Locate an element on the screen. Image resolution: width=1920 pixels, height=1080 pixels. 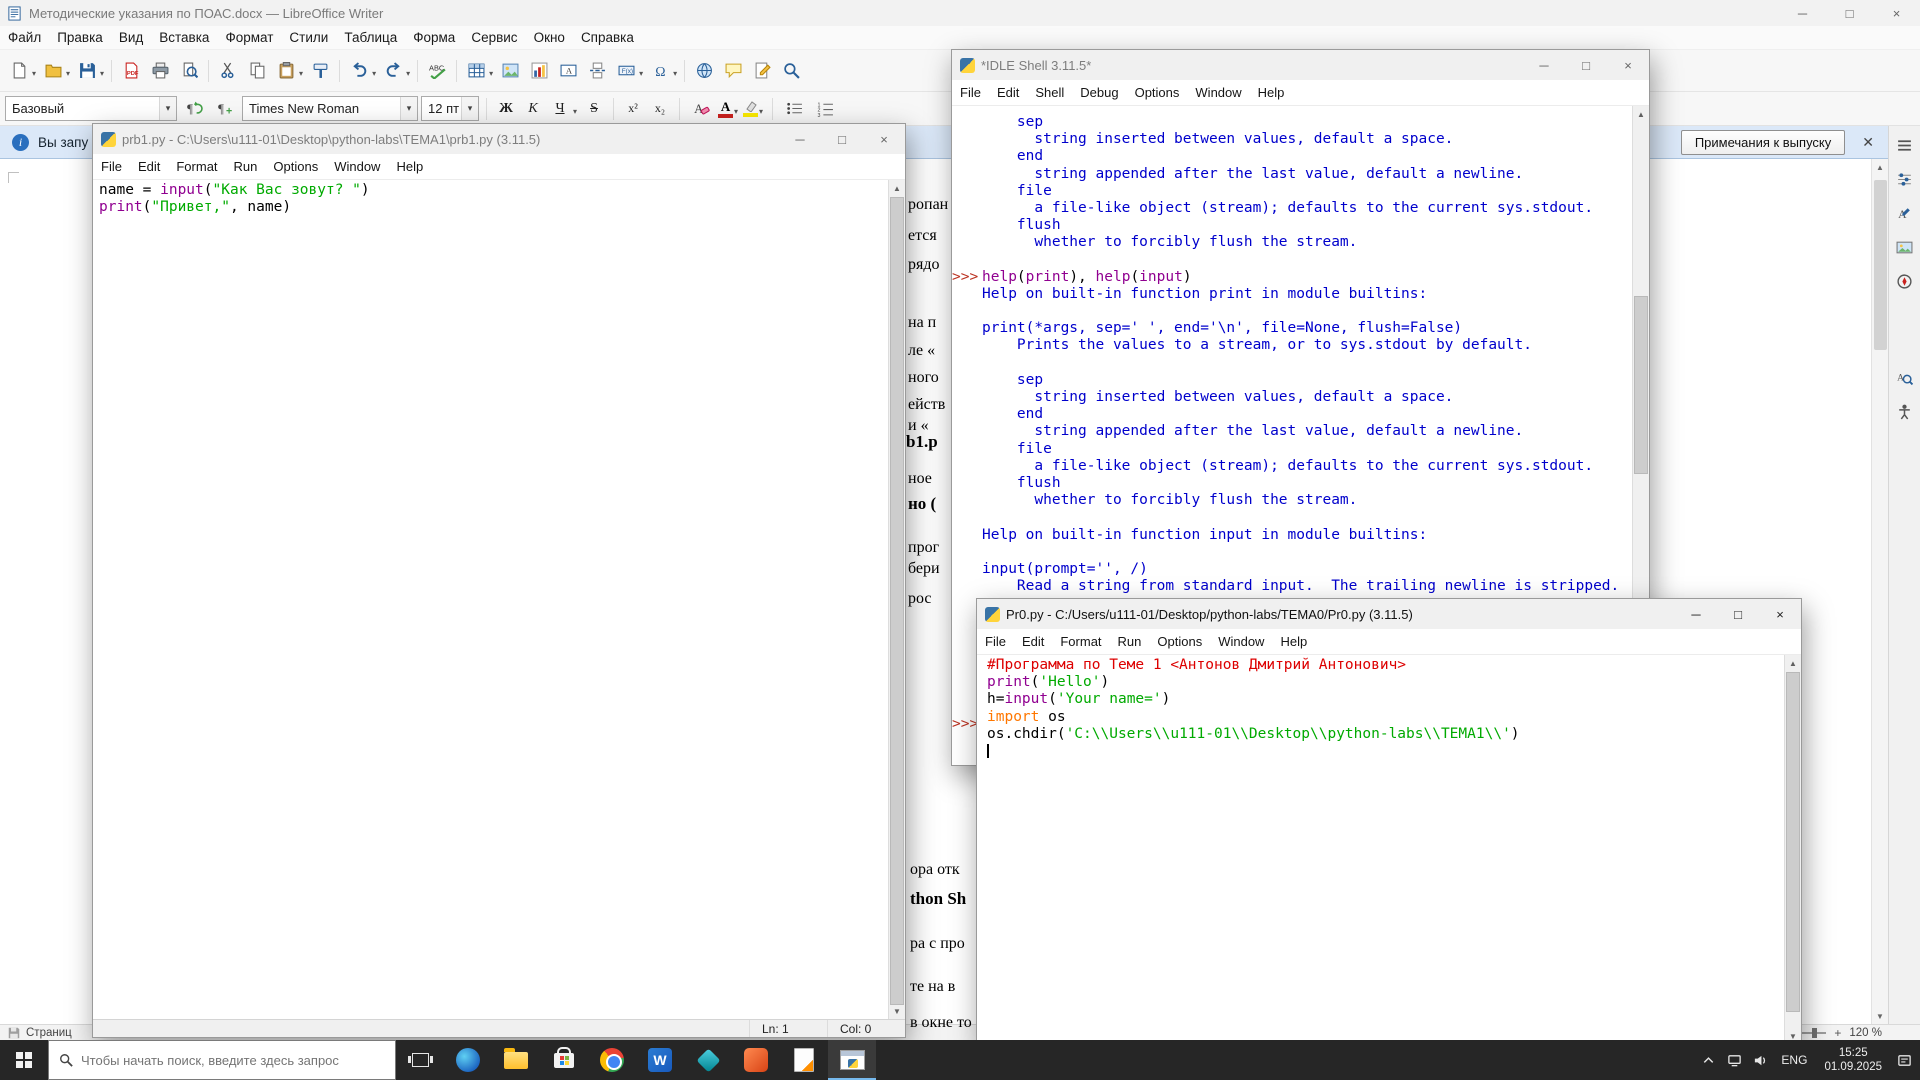
menu-item-правка: Правка is located at coordinates (80, 37).